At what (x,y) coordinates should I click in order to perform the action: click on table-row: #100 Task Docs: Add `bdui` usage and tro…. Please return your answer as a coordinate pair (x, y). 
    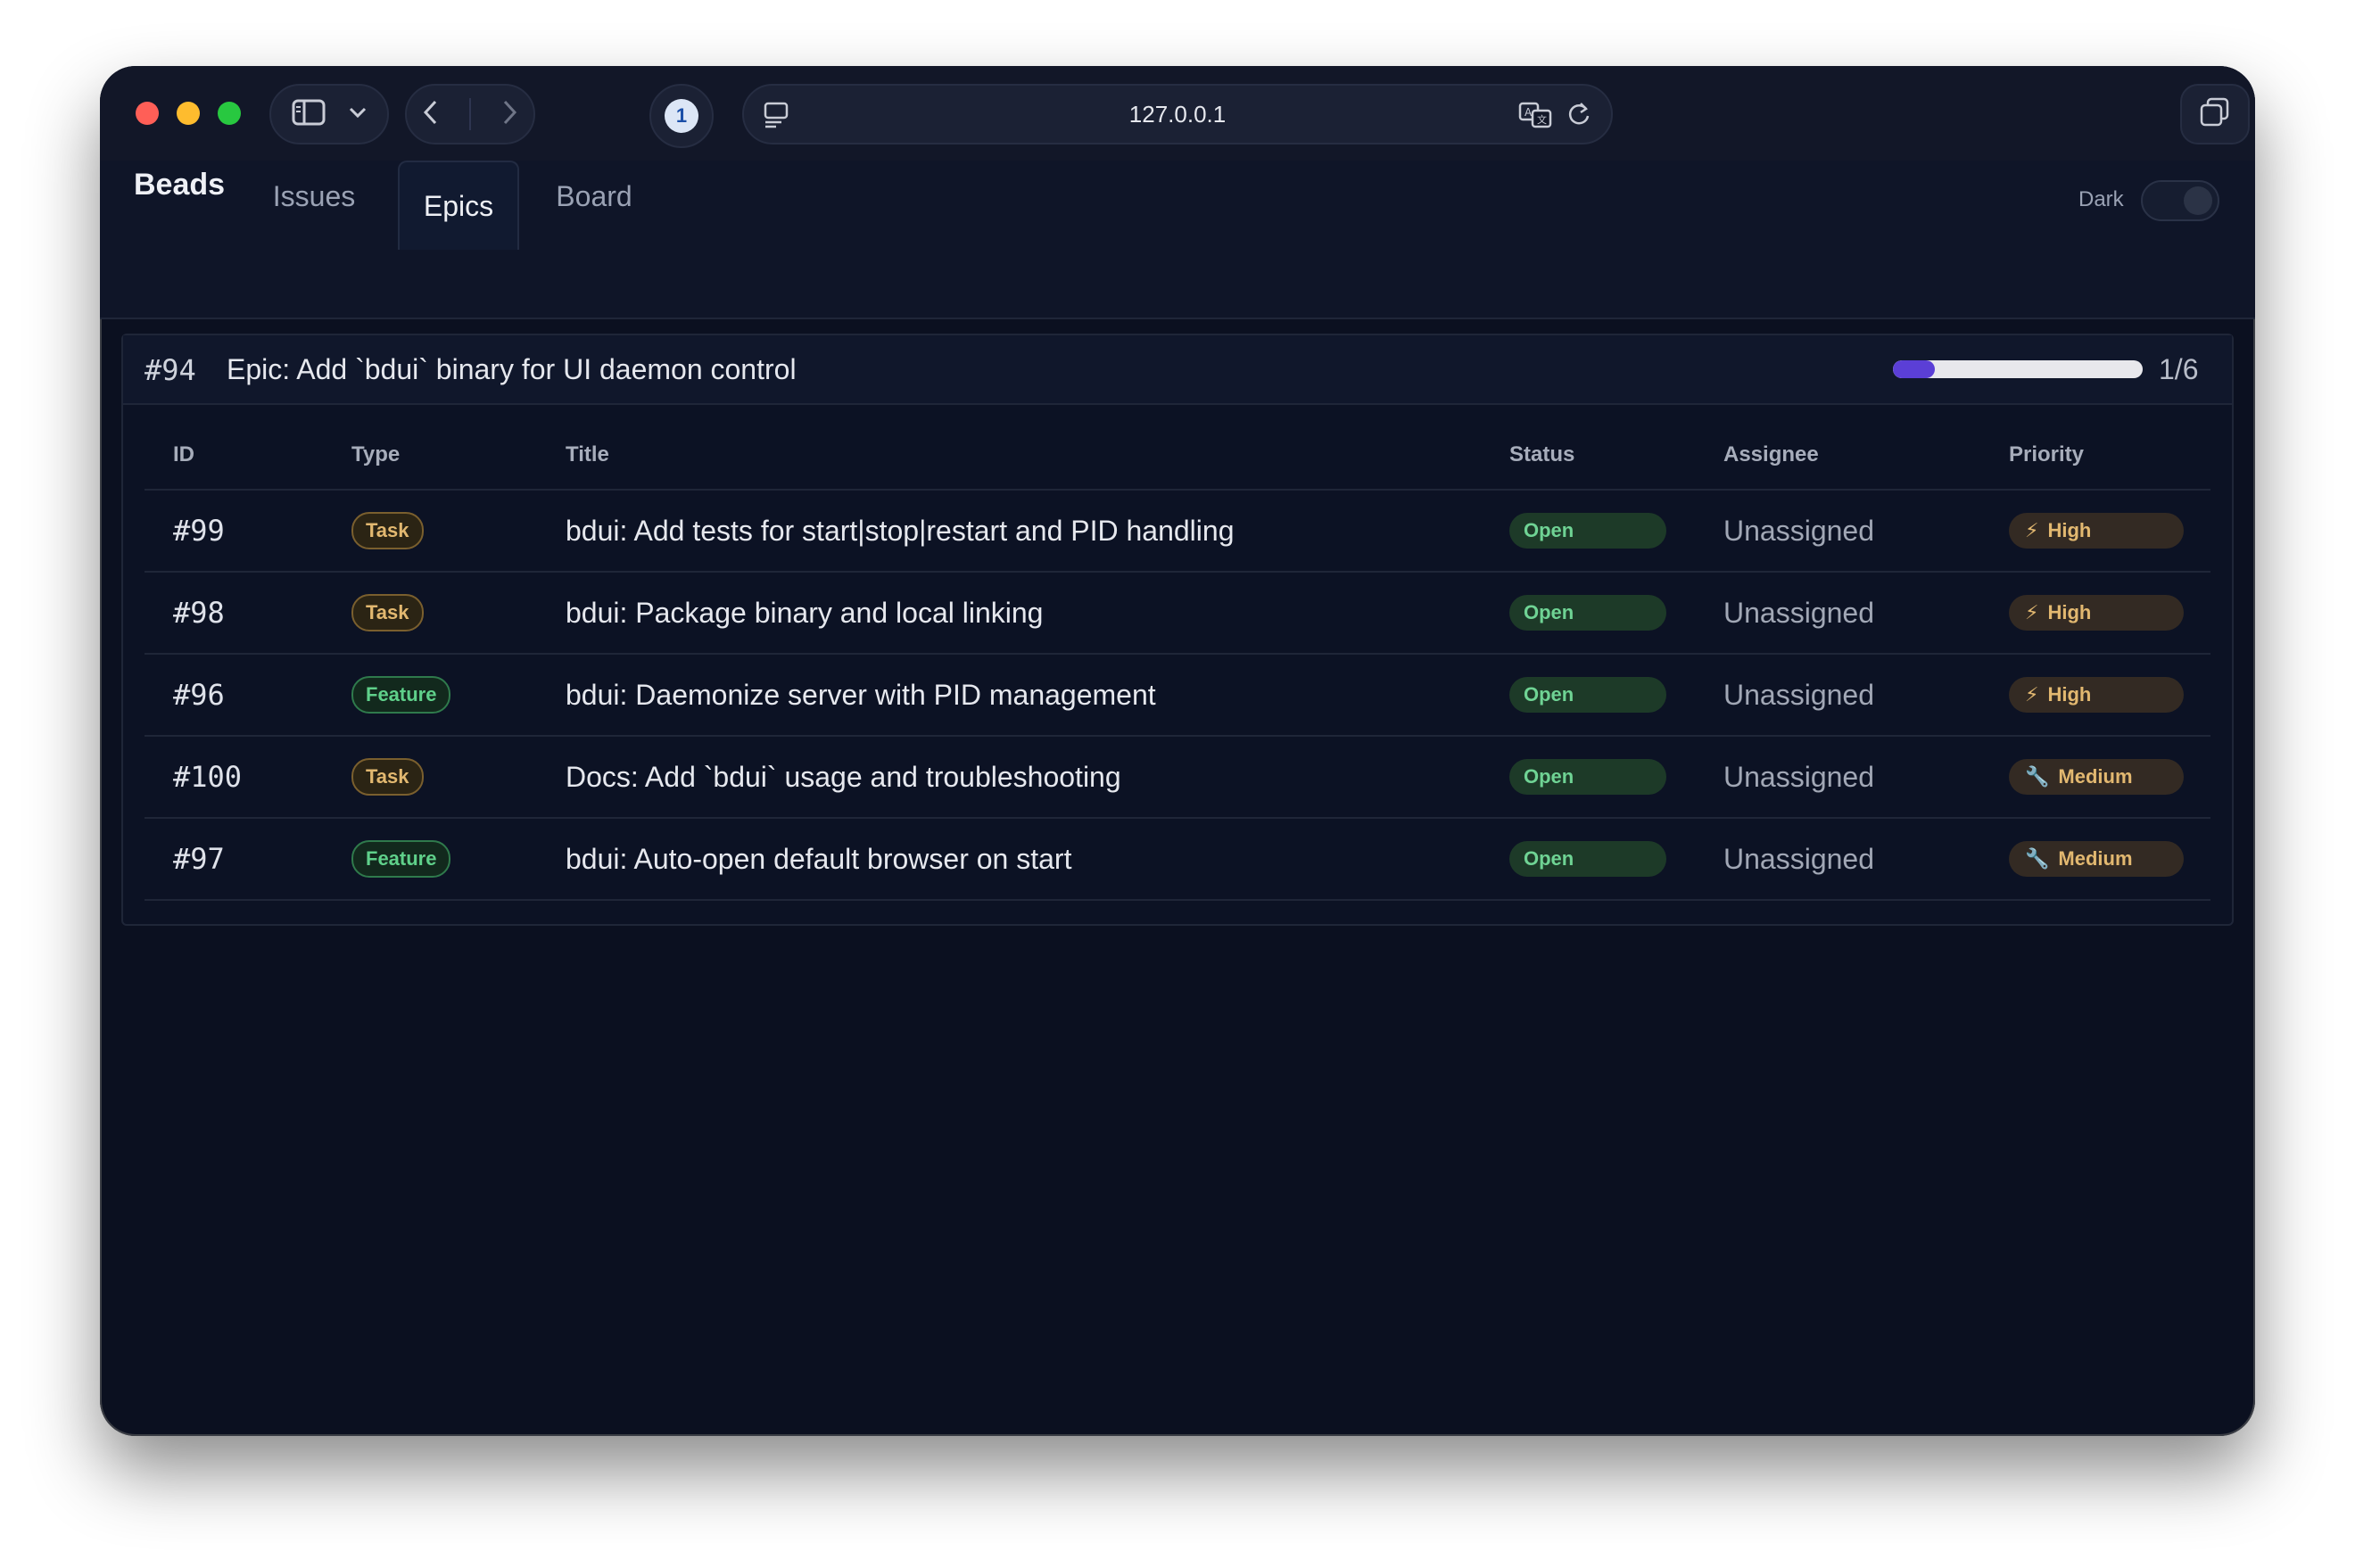
    Looking at the image, I should click on (1177, 778).